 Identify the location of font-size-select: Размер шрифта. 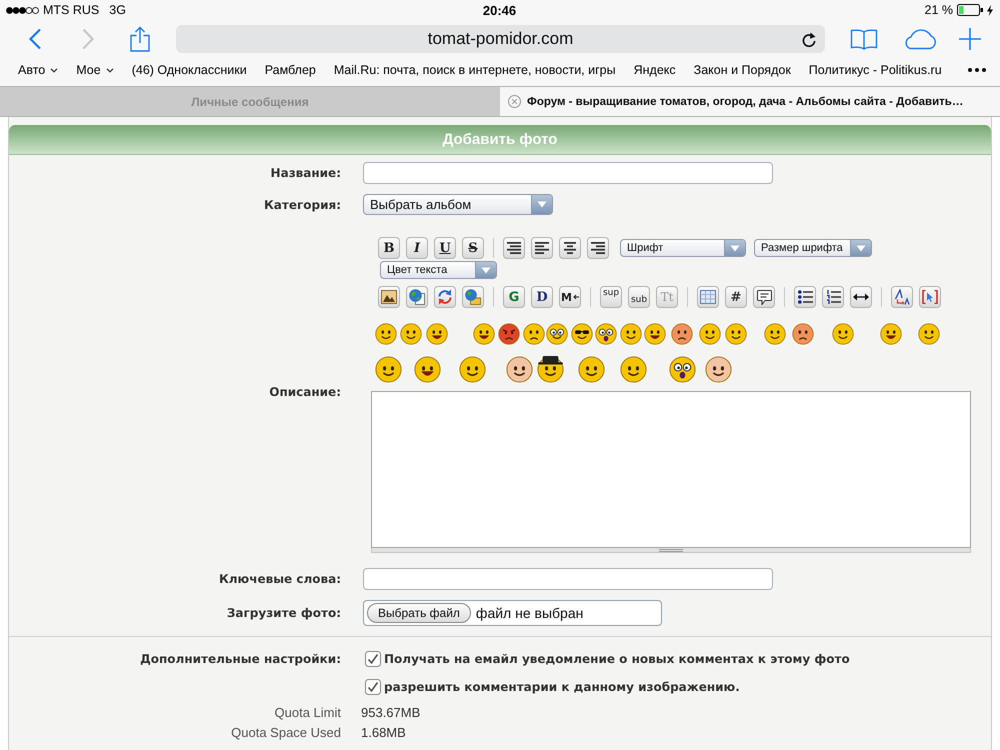
(813, 248).